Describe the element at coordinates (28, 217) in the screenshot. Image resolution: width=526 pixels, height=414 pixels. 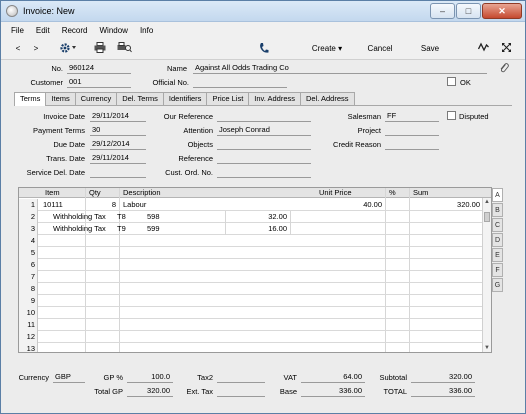
I see `row-number: 2` at that location.